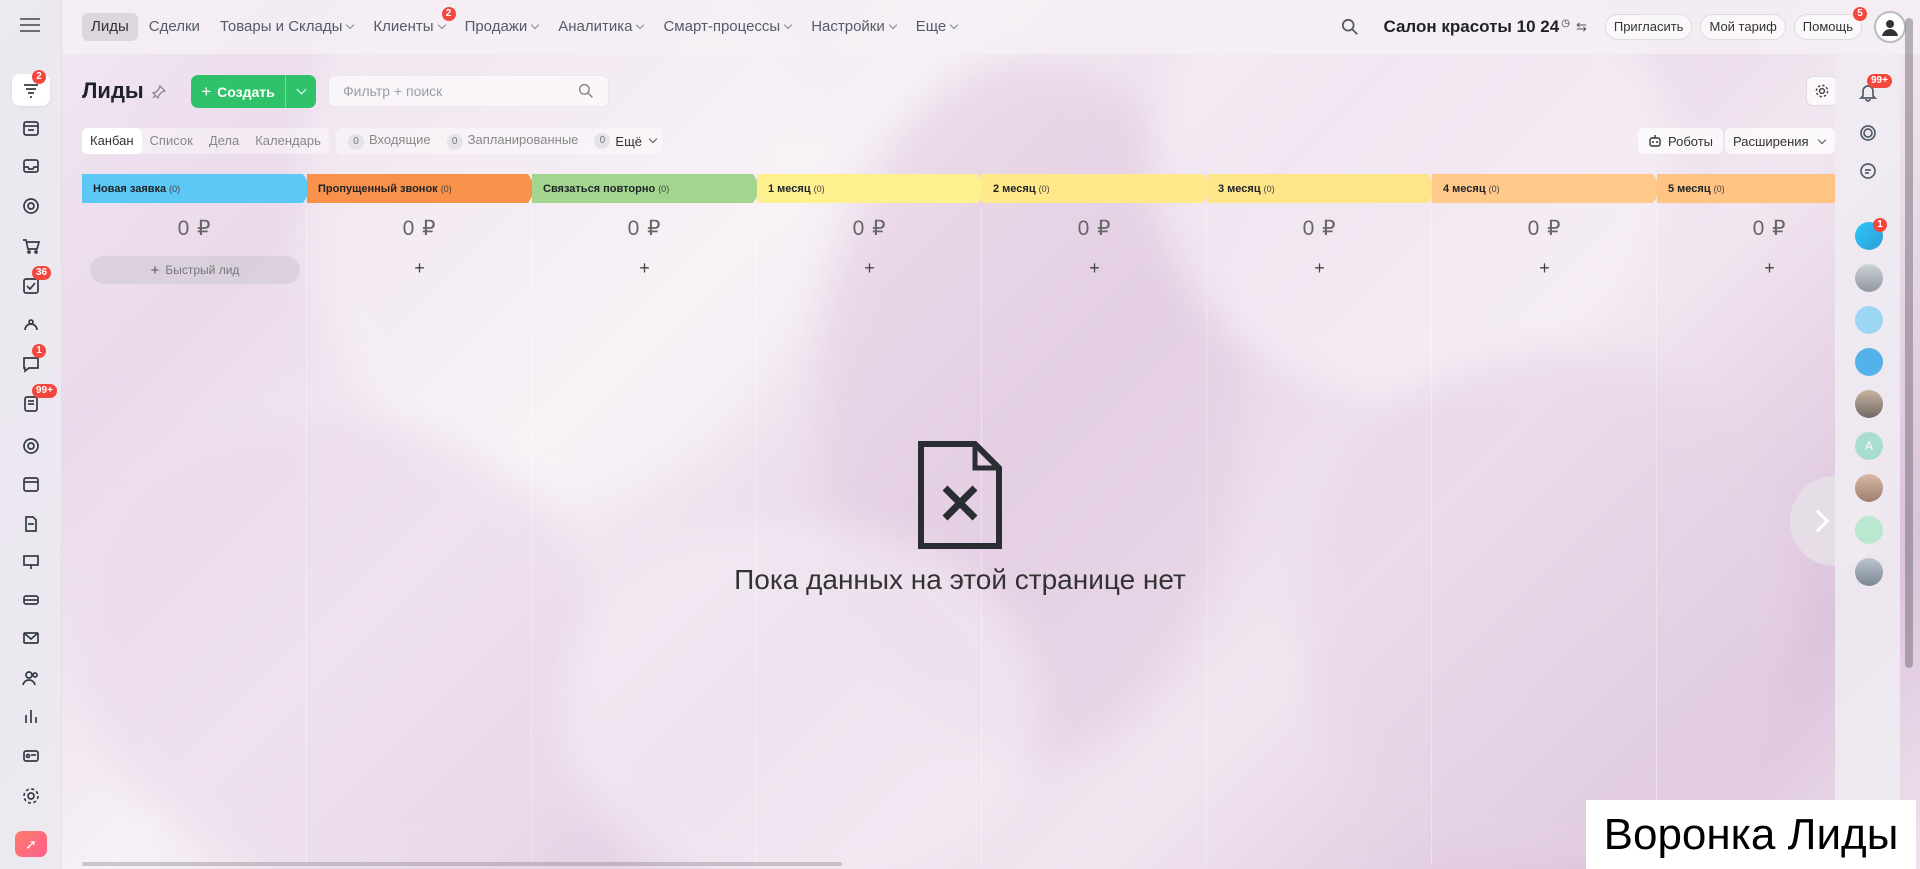  I want to click on nav-item-4: Продажи, so click(502, 27).